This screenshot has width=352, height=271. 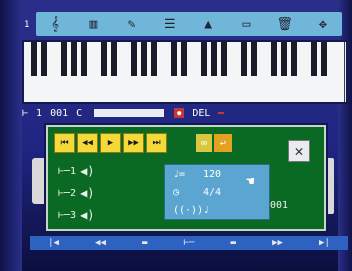 What do you see at coordinates (73, 193) in the screenshot?
I see `track-label: 2` at bounding box center [73, 193].